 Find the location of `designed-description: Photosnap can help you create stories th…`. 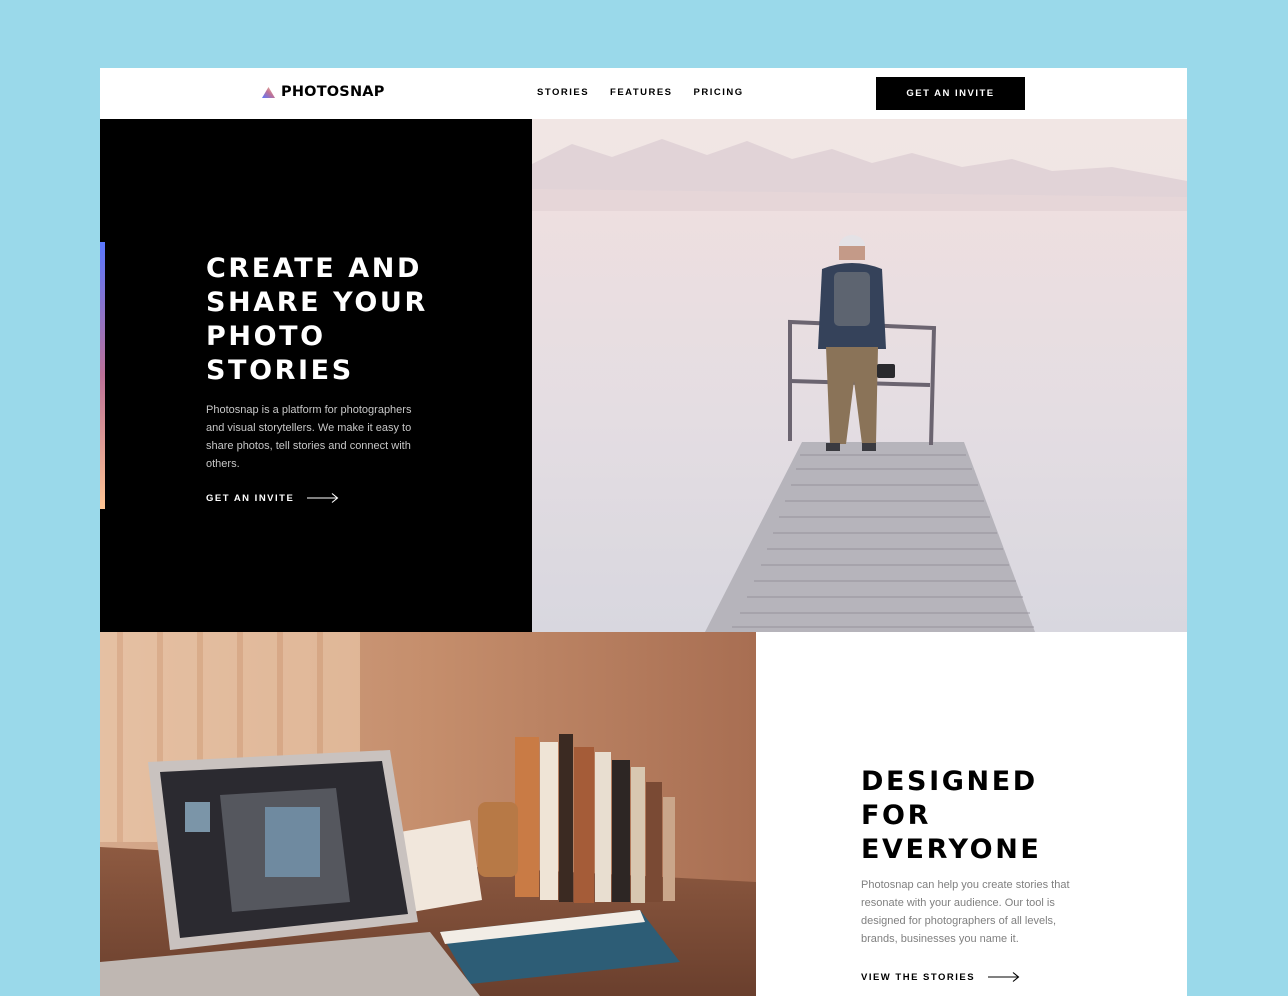

designed-description: Photosnap can help you create stories th… is located at coordinates (965, 912).